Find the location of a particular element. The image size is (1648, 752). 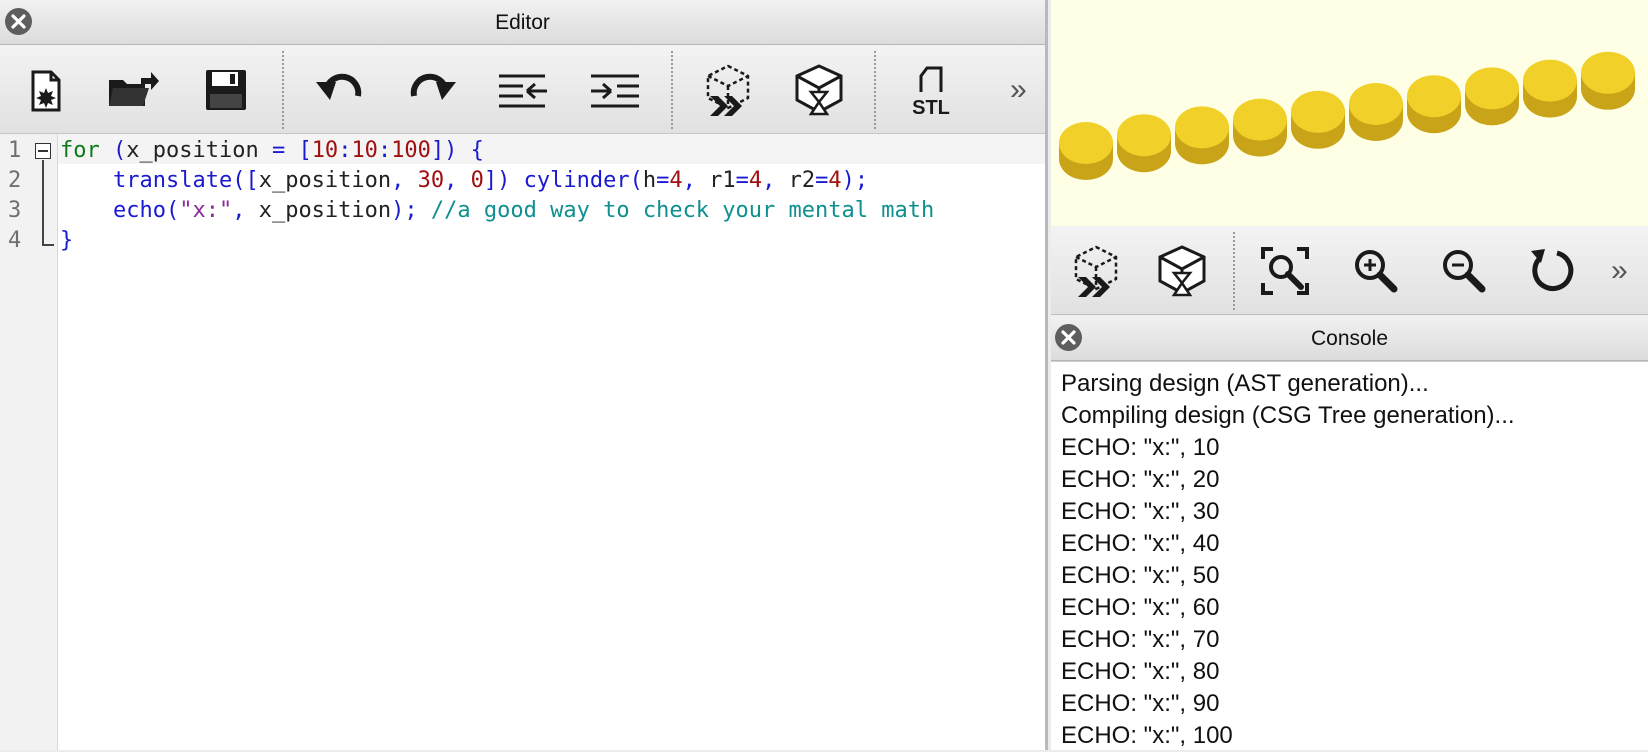

view-all-button is located at coordinates (1285, 271).